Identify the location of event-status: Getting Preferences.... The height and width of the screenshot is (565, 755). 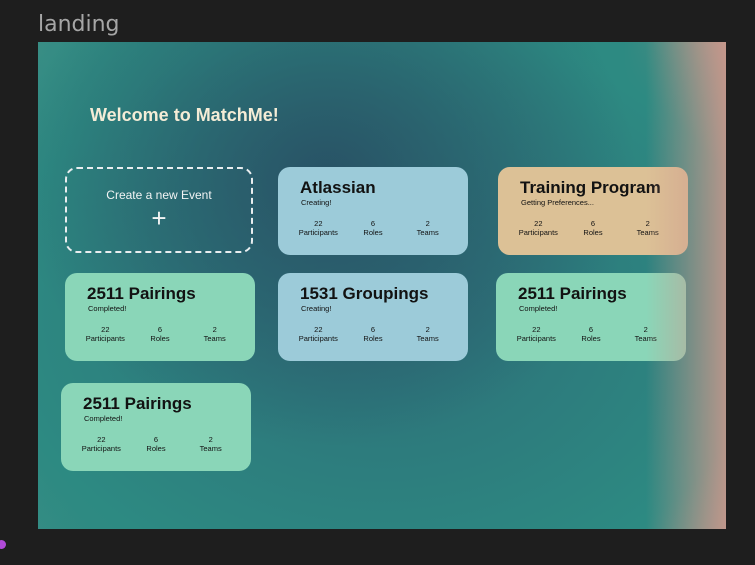
(557, 202).